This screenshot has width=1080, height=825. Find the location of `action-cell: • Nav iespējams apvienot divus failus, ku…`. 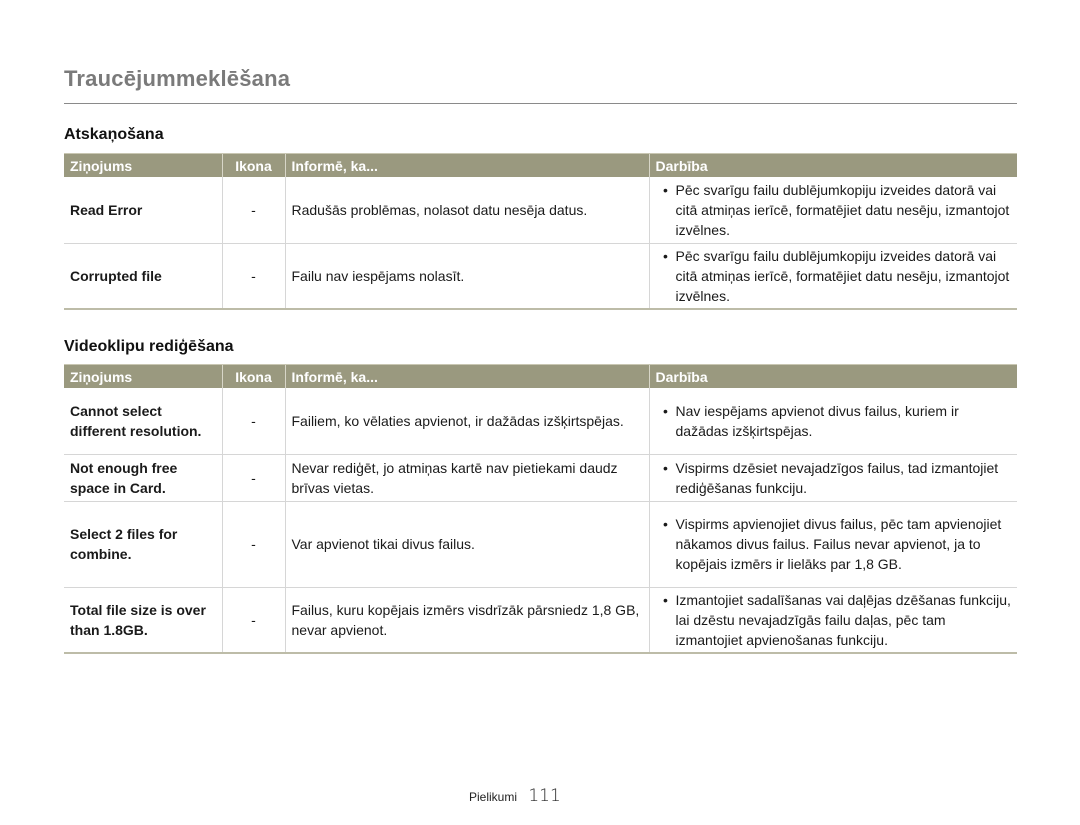

action-cell: • Nav iespējams apvienot divus failus, ku… is located at coordinates (832, 421).